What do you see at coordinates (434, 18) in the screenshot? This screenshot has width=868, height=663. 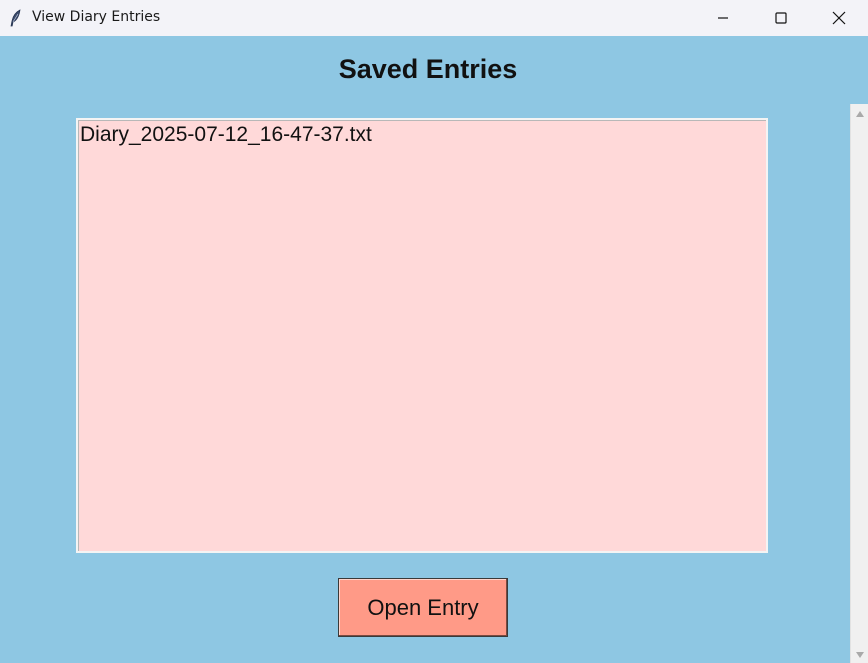 I see `title-bar: View Diary Entries` at bounding box center [434, 18].